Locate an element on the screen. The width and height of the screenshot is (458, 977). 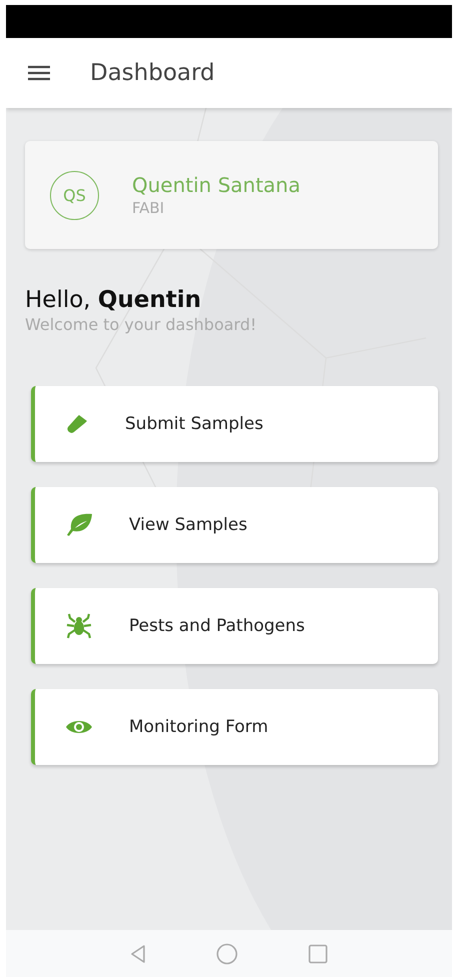
recents-icon is located at coordinates (318, 954).